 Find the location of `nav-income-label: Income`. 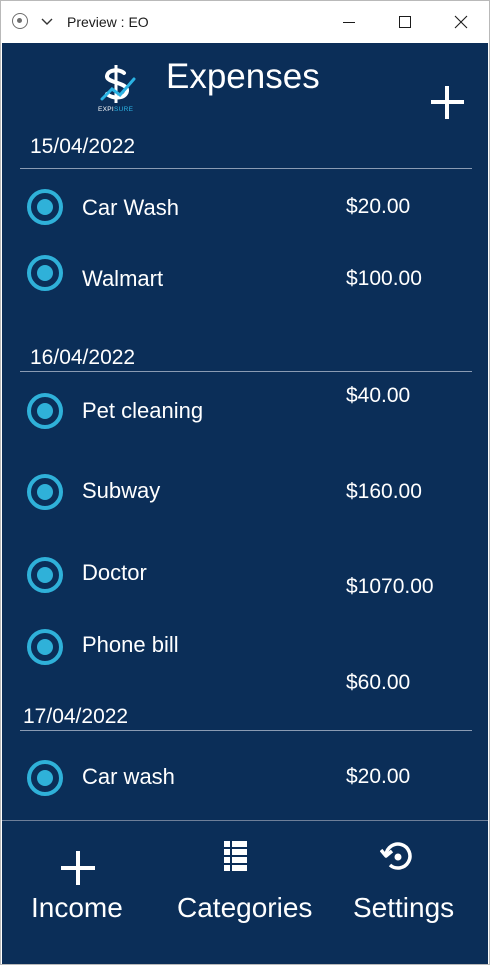

nav-income-label: Income is located at coordinates (77, 907).